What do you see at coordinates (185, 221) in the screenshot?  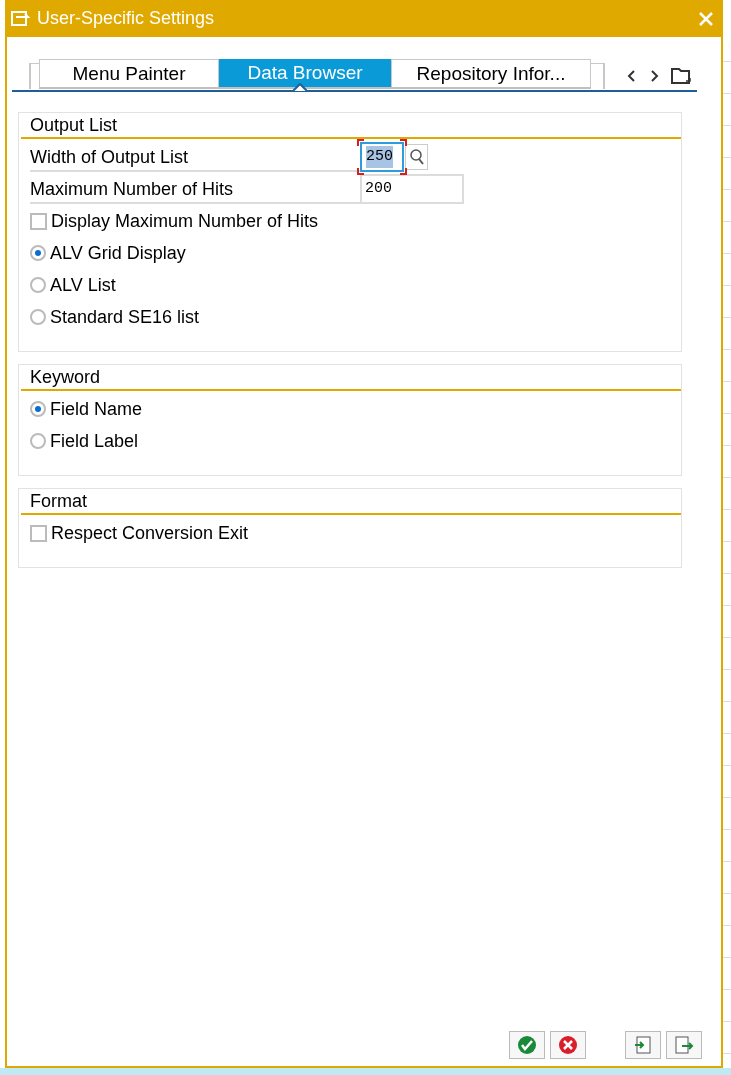 I see `checkbox-label: Display Maximum Number of Hits` at bounding box center [185, 221].